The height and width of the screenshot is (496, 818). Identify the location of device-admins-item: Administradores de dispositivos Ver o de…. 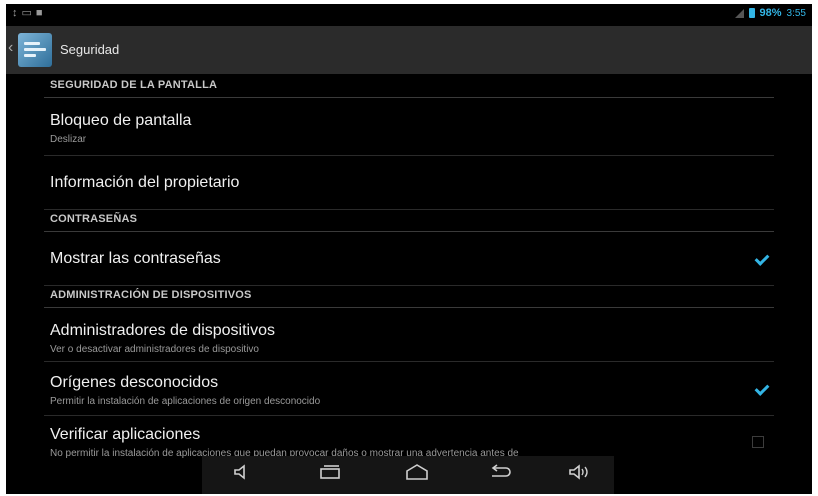
(409, 335).